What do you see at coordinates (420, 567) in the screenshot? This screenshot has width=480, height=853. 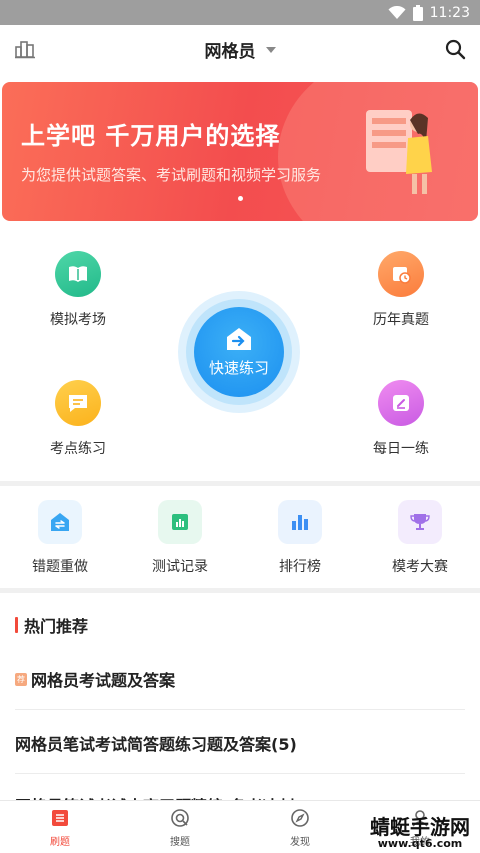 I see `mock-contest-label: 模考大赛` at bounding box center [420, 567].